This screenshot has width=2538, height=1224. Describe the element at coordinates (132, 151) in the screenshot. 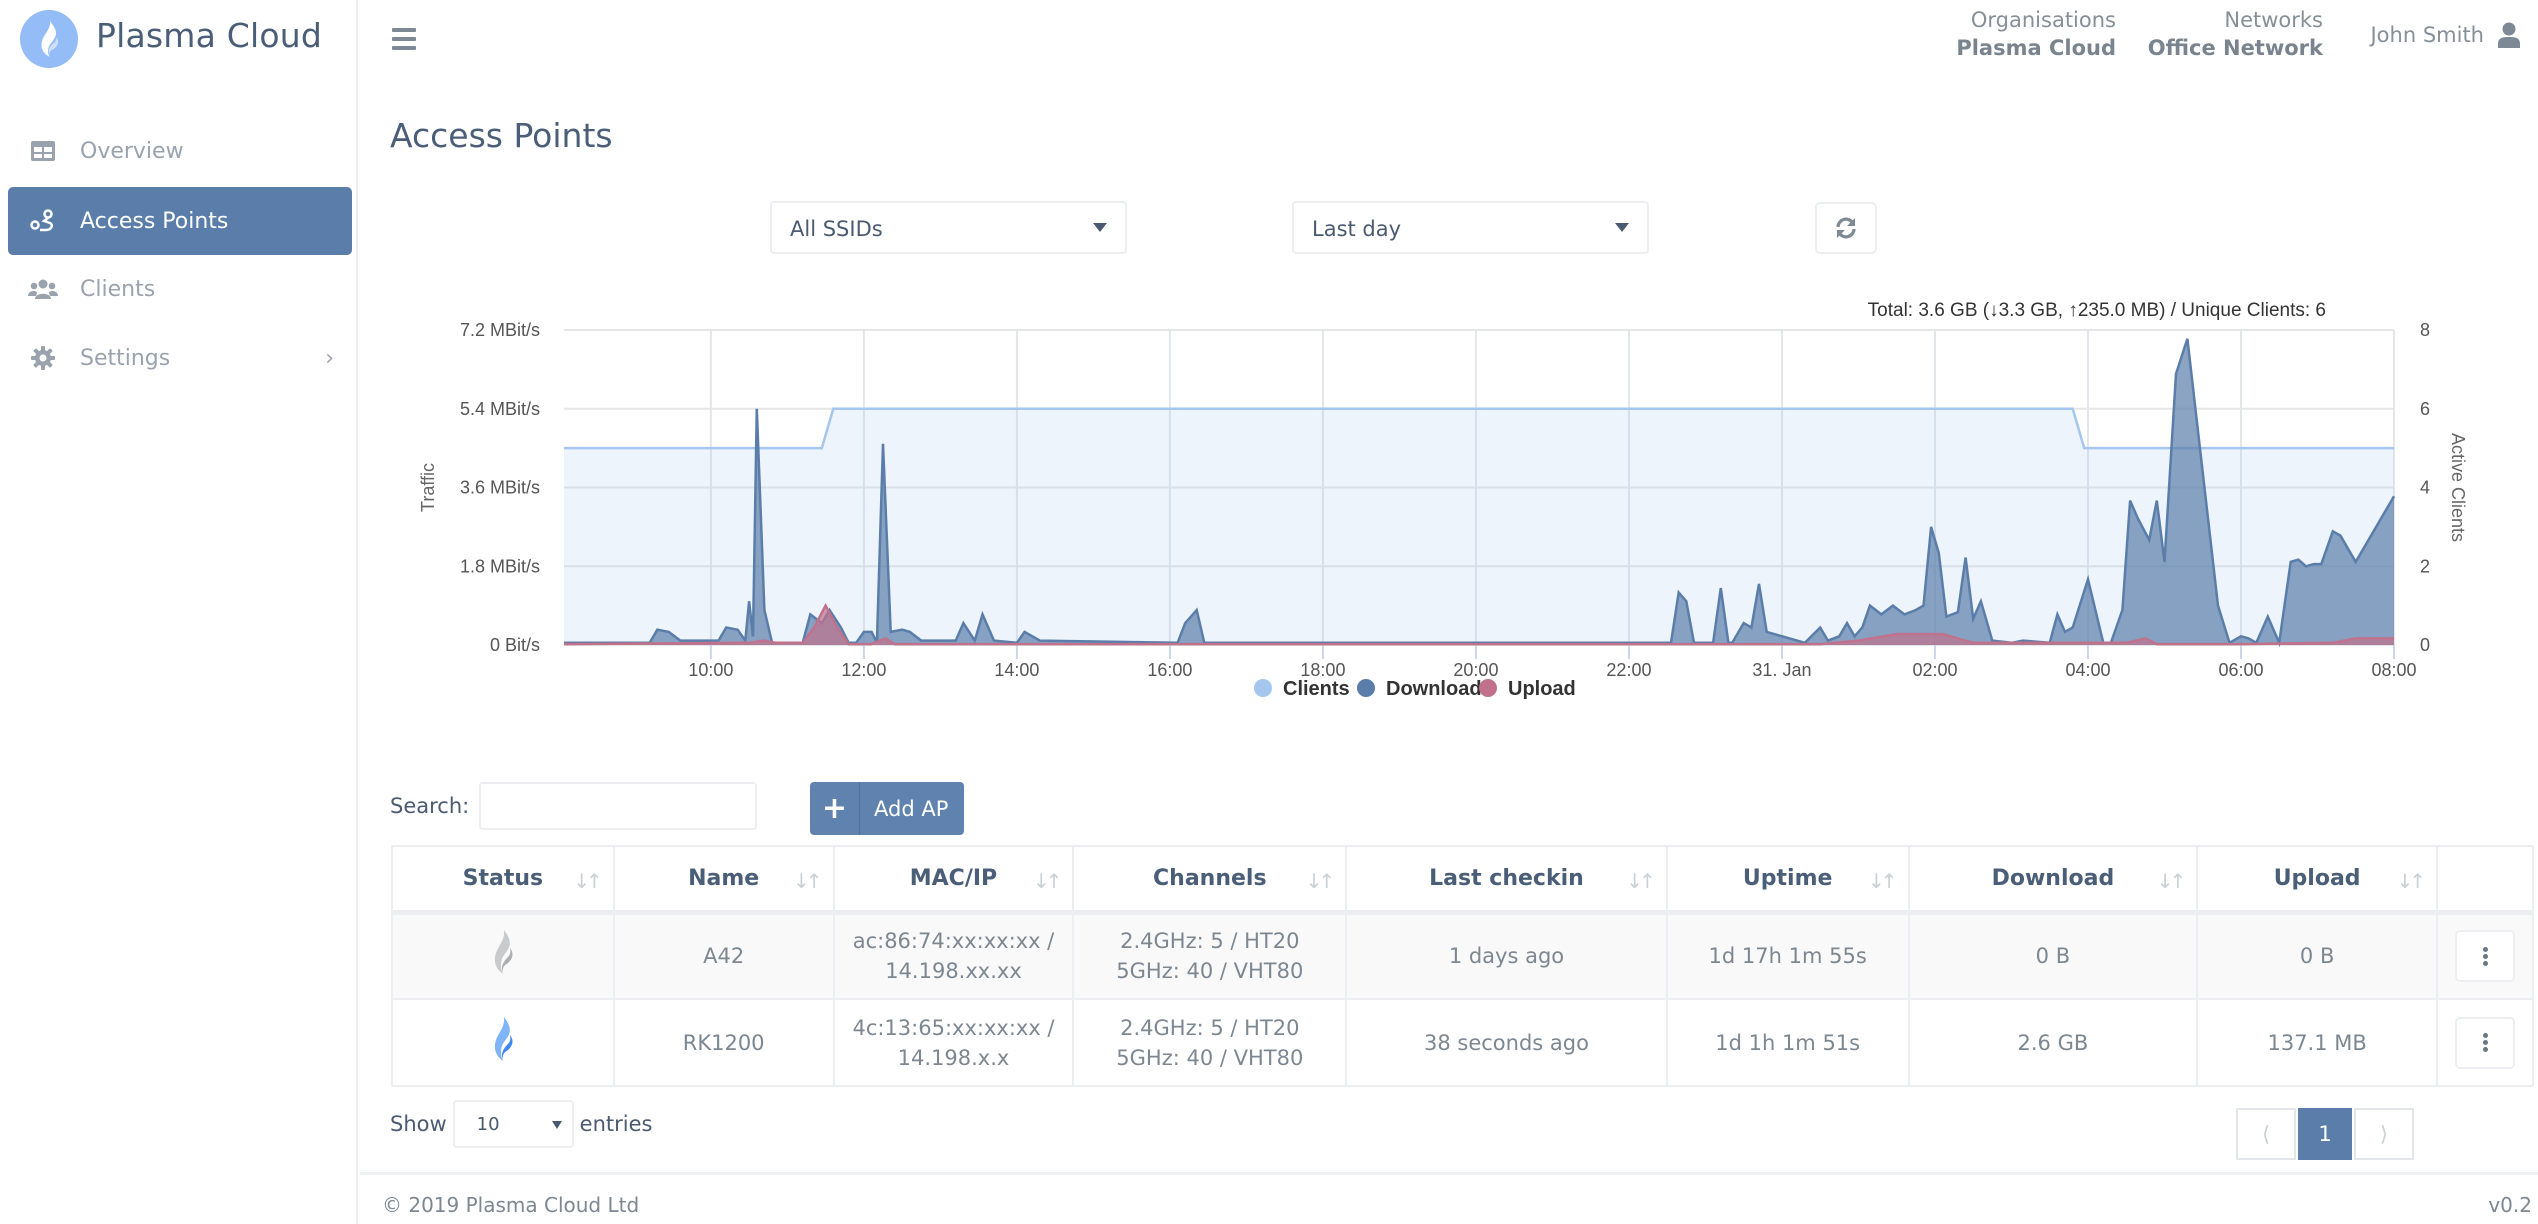

I see `sidebar-item-label: Overview` at that location.